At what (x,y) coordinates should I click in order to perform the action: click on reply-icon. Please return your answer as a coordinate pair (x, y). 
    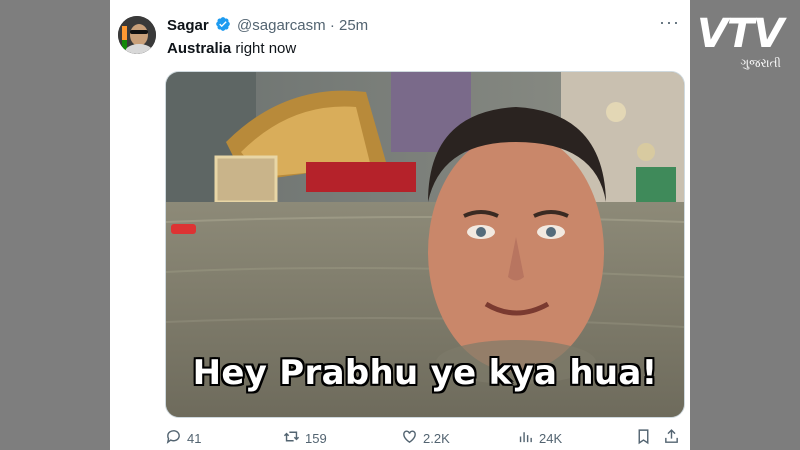
    Looking at the image, I should click on (173, 438).